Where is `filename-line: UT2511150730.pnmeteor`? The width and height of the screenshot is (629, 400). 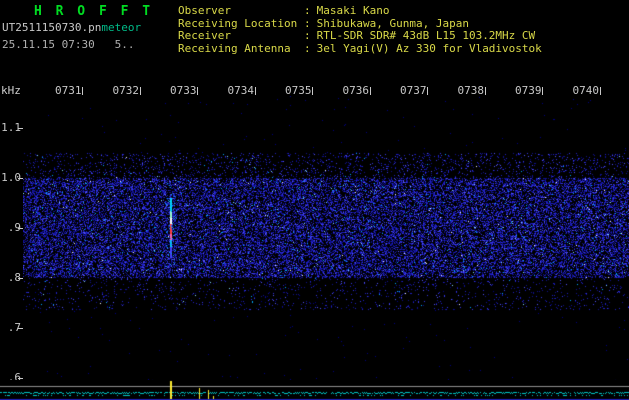
filename-line: UT2511150730.pnmeteor is located at coordinates (71, 27).